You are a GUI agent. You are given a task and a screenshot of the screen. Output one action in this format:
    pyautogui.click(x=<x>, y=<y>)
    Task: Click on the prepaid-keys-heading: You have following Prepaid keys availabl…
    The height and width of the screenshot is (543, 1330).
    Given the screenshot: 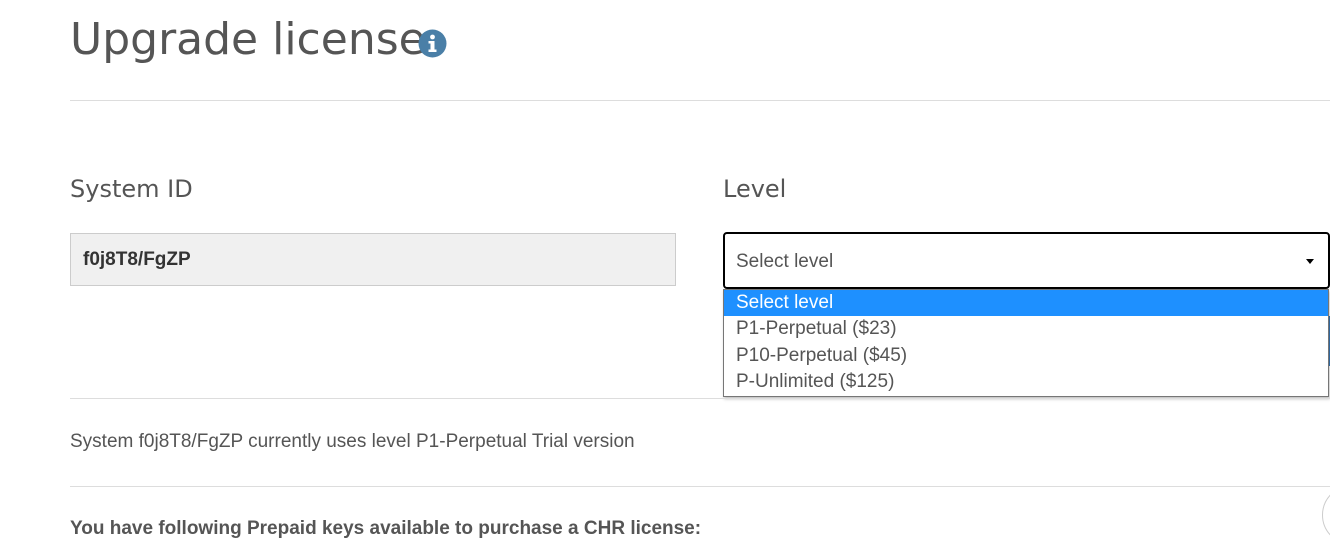 What is the action you would take?
    pyautogui.click(x=386, y=528)
    